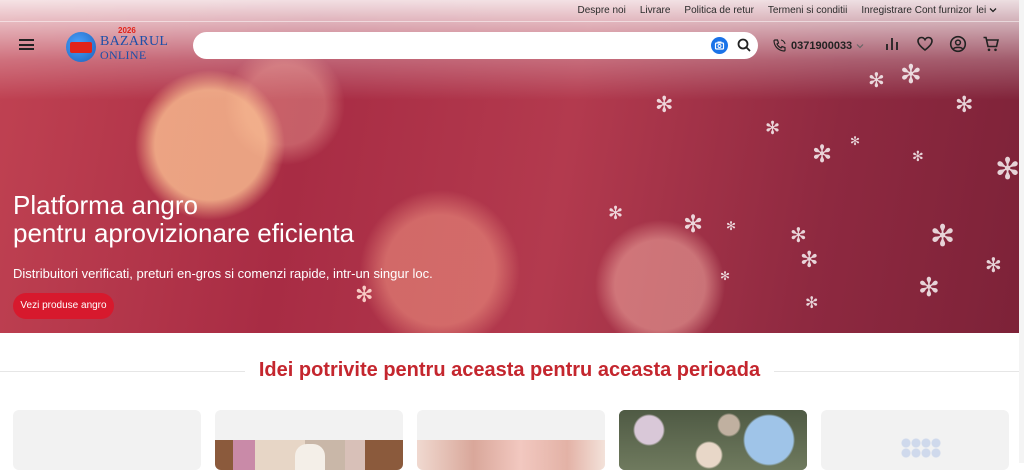  What do you see at coordinates (310, 457) in the screenshot?
I see `product-image-detail` at bounding box center [310, 457].